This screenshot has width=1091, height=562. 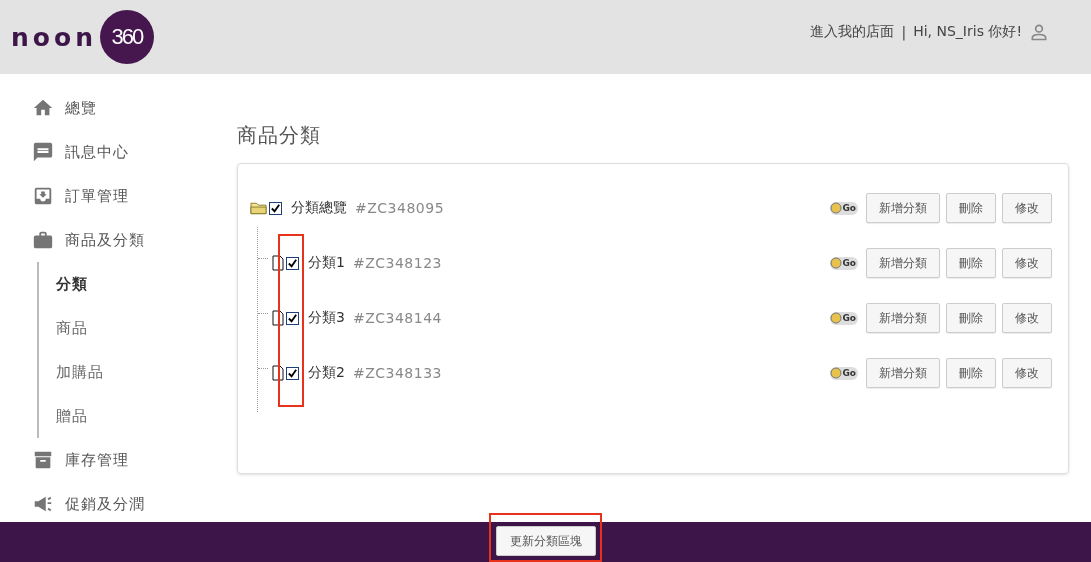 I want to click on user-icon, so click(x=1039, y=32).